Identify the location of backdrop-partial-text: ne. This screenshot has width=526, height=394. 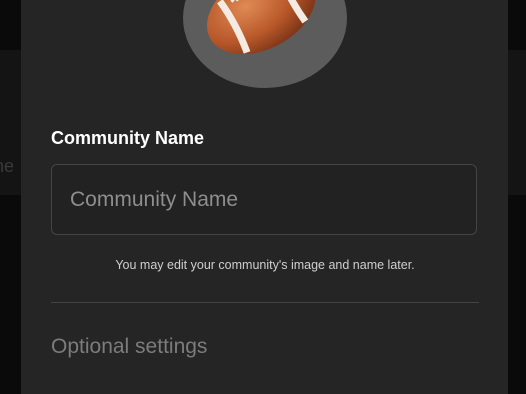
(7, 166).